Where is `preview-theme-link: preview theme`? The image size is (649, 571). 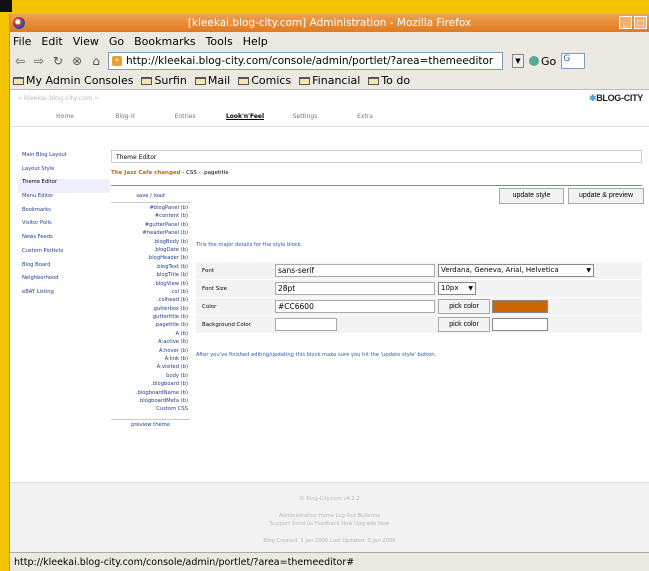 preview-theme-link: preview theme is located at coordinates (150, 423).